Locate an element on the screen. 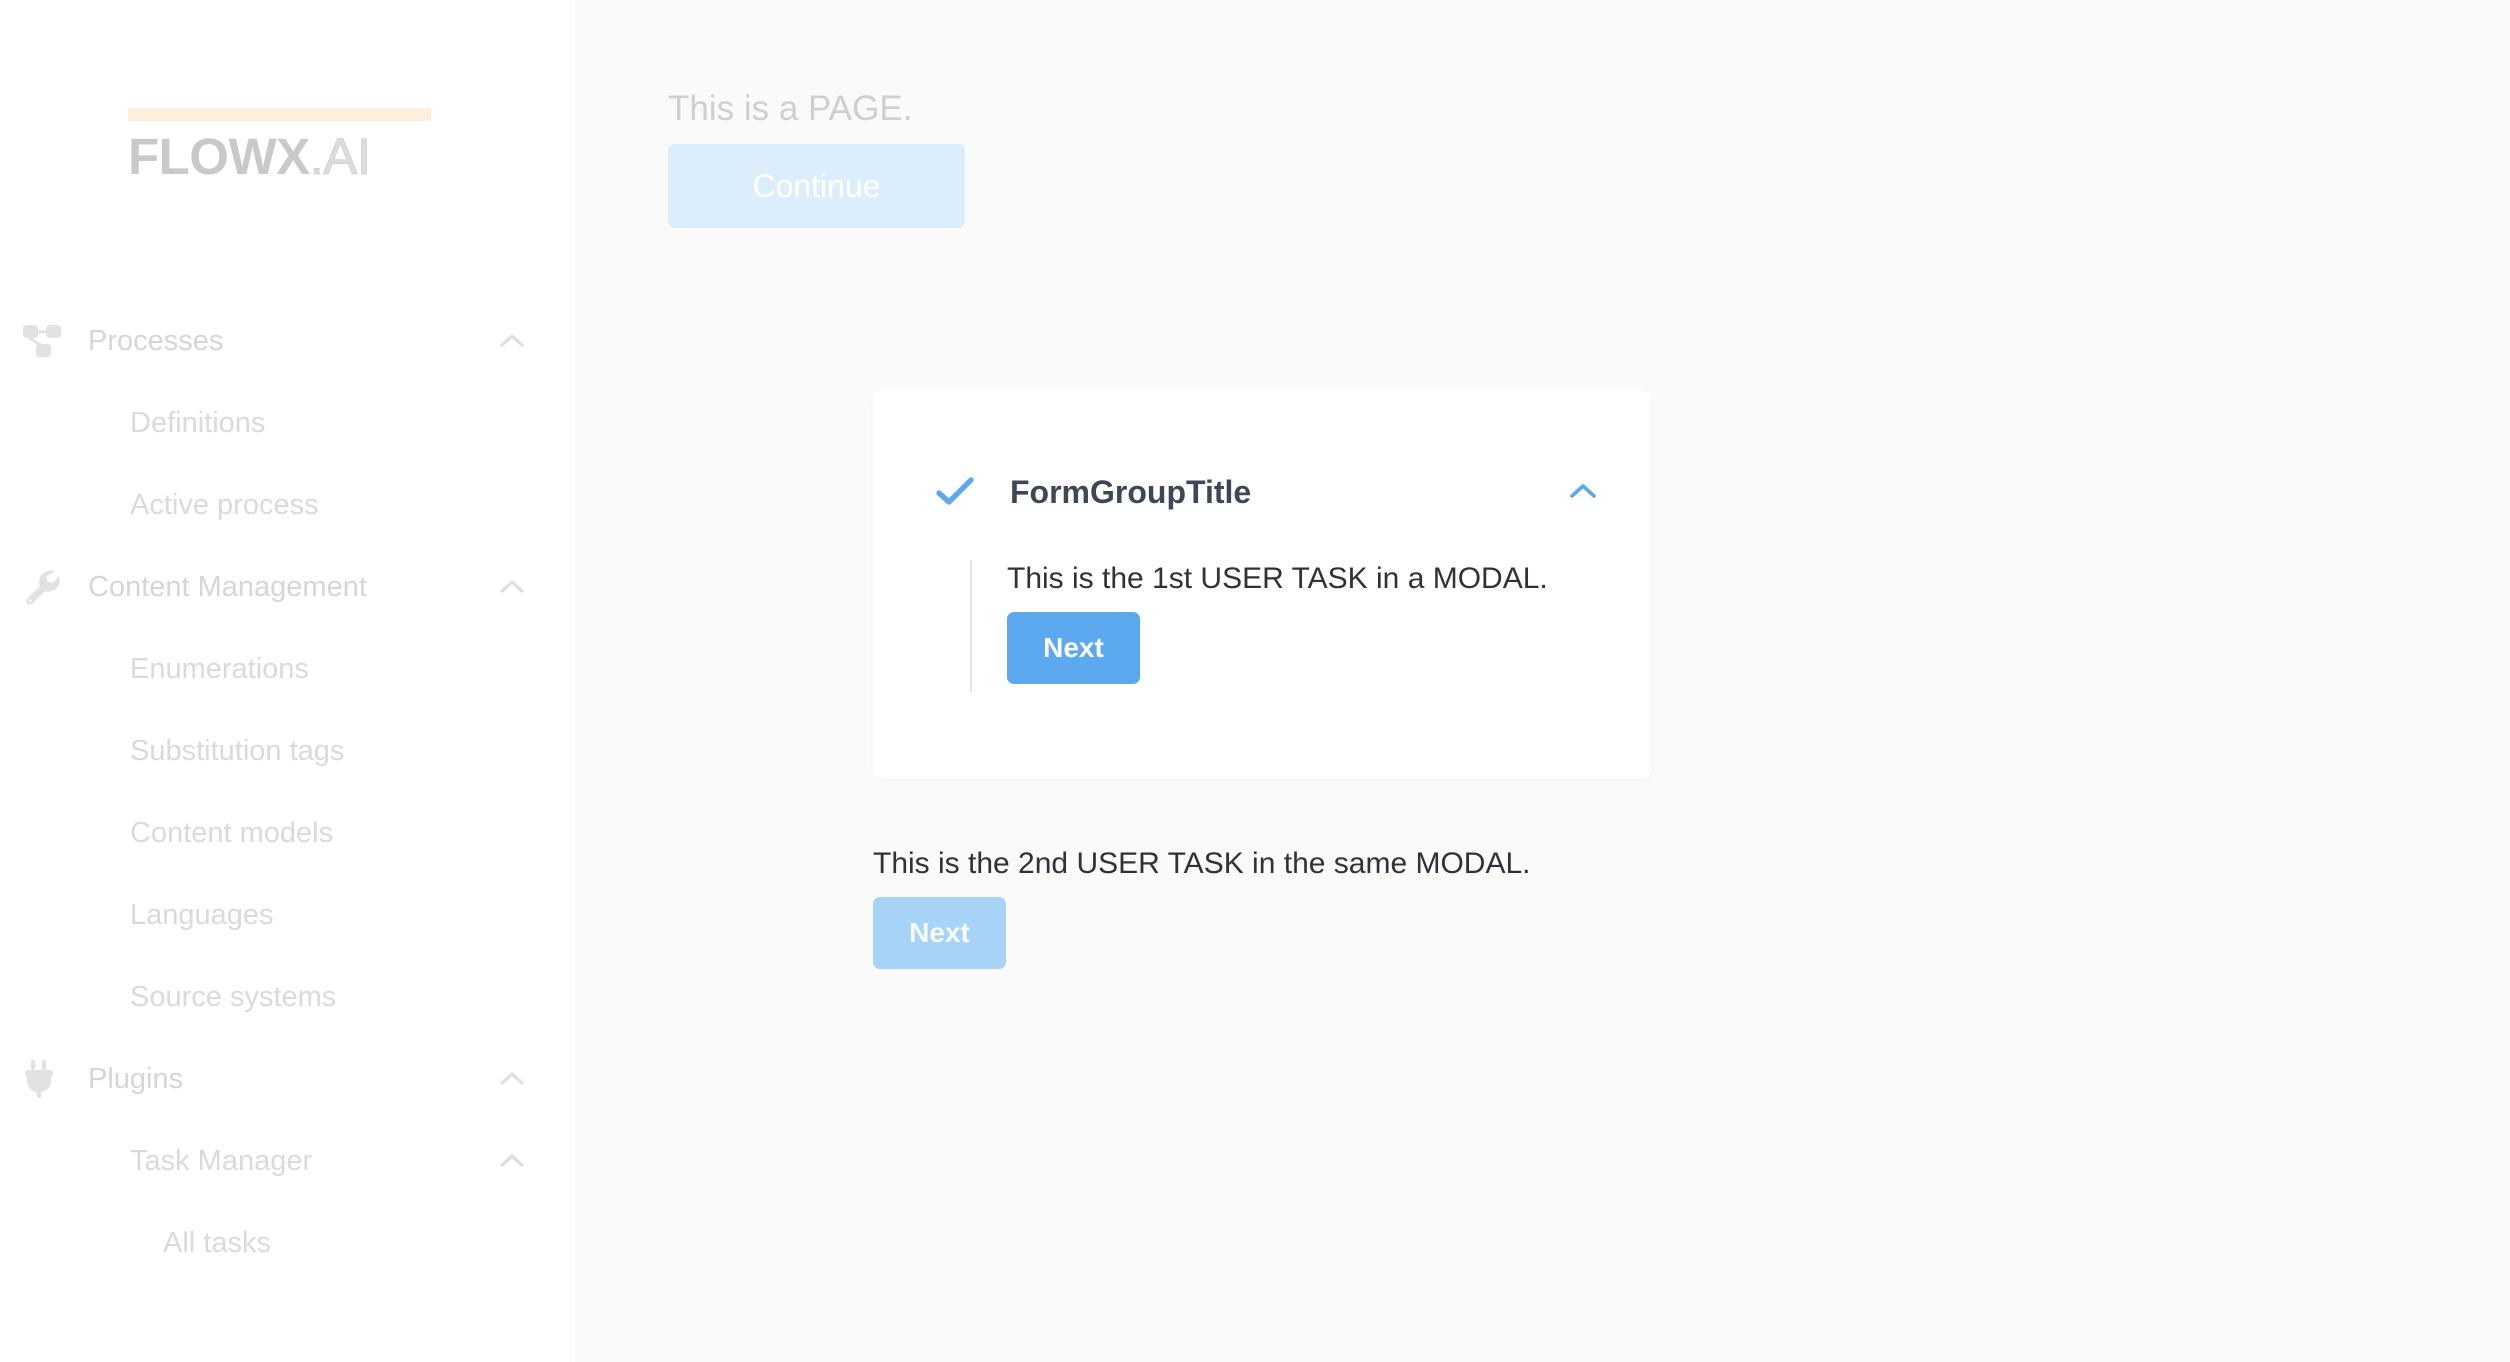  check-icon is located at coordinates (955, 492).